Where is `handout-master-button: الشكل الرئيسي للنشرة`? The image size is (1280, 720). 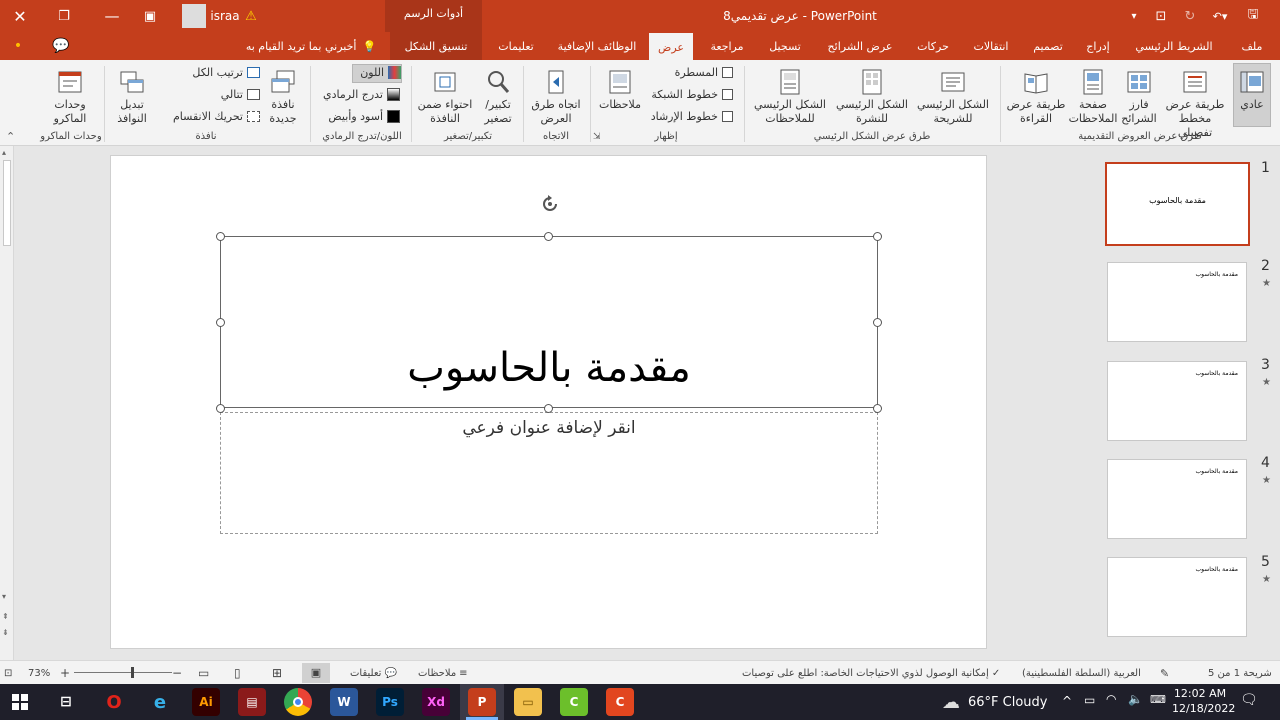
handout-master-button: الشكل الرئيسي للنشرة is located at coordinates (872, 97).